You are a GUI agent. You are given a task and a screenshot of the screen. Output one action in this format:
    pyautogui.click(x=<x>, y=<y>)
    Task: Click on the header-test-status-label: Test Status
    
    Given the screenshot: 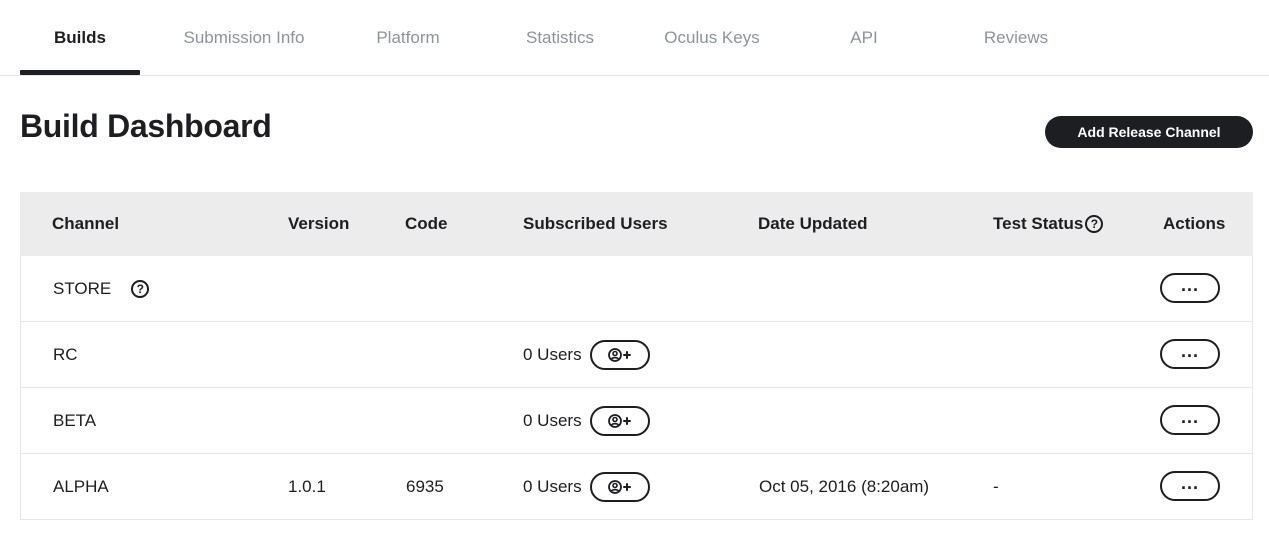 What is the action you would take?
    pyautogui.click(x=1038, y=223)
    